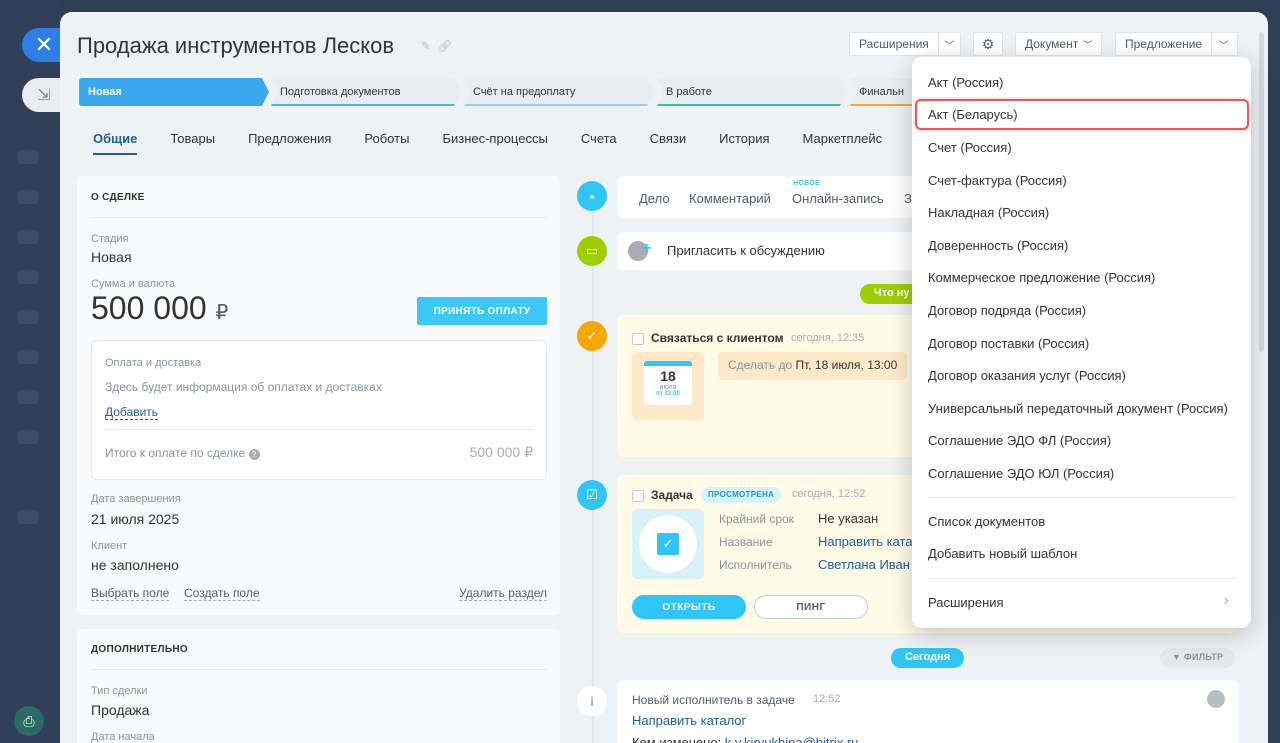 This screenshot has width=1280, height=743. Describe the element at coordinates (42, 45) in the screenshot. I see `close-slider-button: ✕` at that location.